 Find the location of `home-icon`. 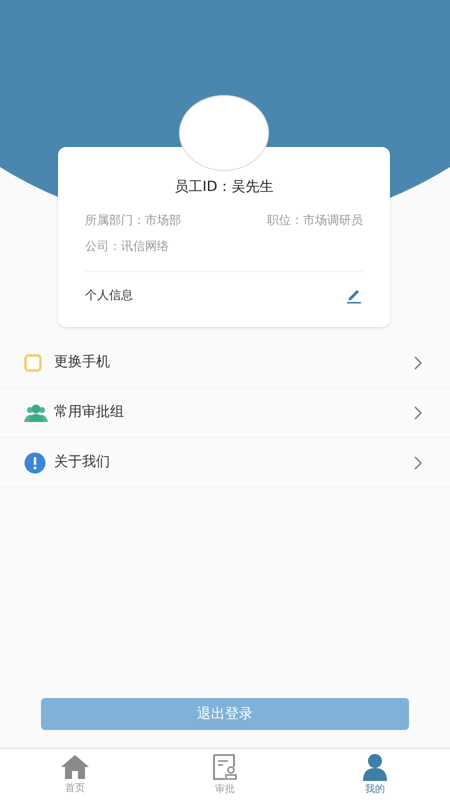

home-icon is located at coordinates (75, 767).